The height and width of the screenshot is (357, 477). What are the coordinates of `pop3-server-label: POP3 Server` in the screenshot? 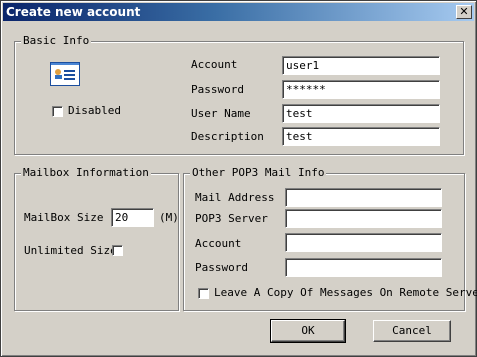 It's located at (231, 218).